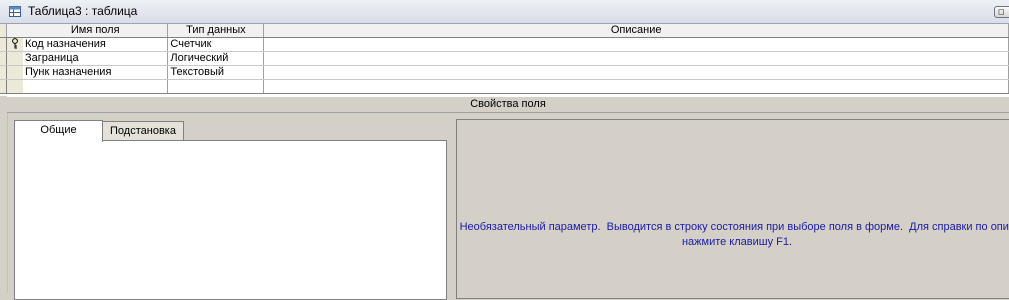 This screenshot has width=1009, height=300. Describe the element at coordinates (4, 194) in the screenshot. I see `left-margin-strip` at that location.